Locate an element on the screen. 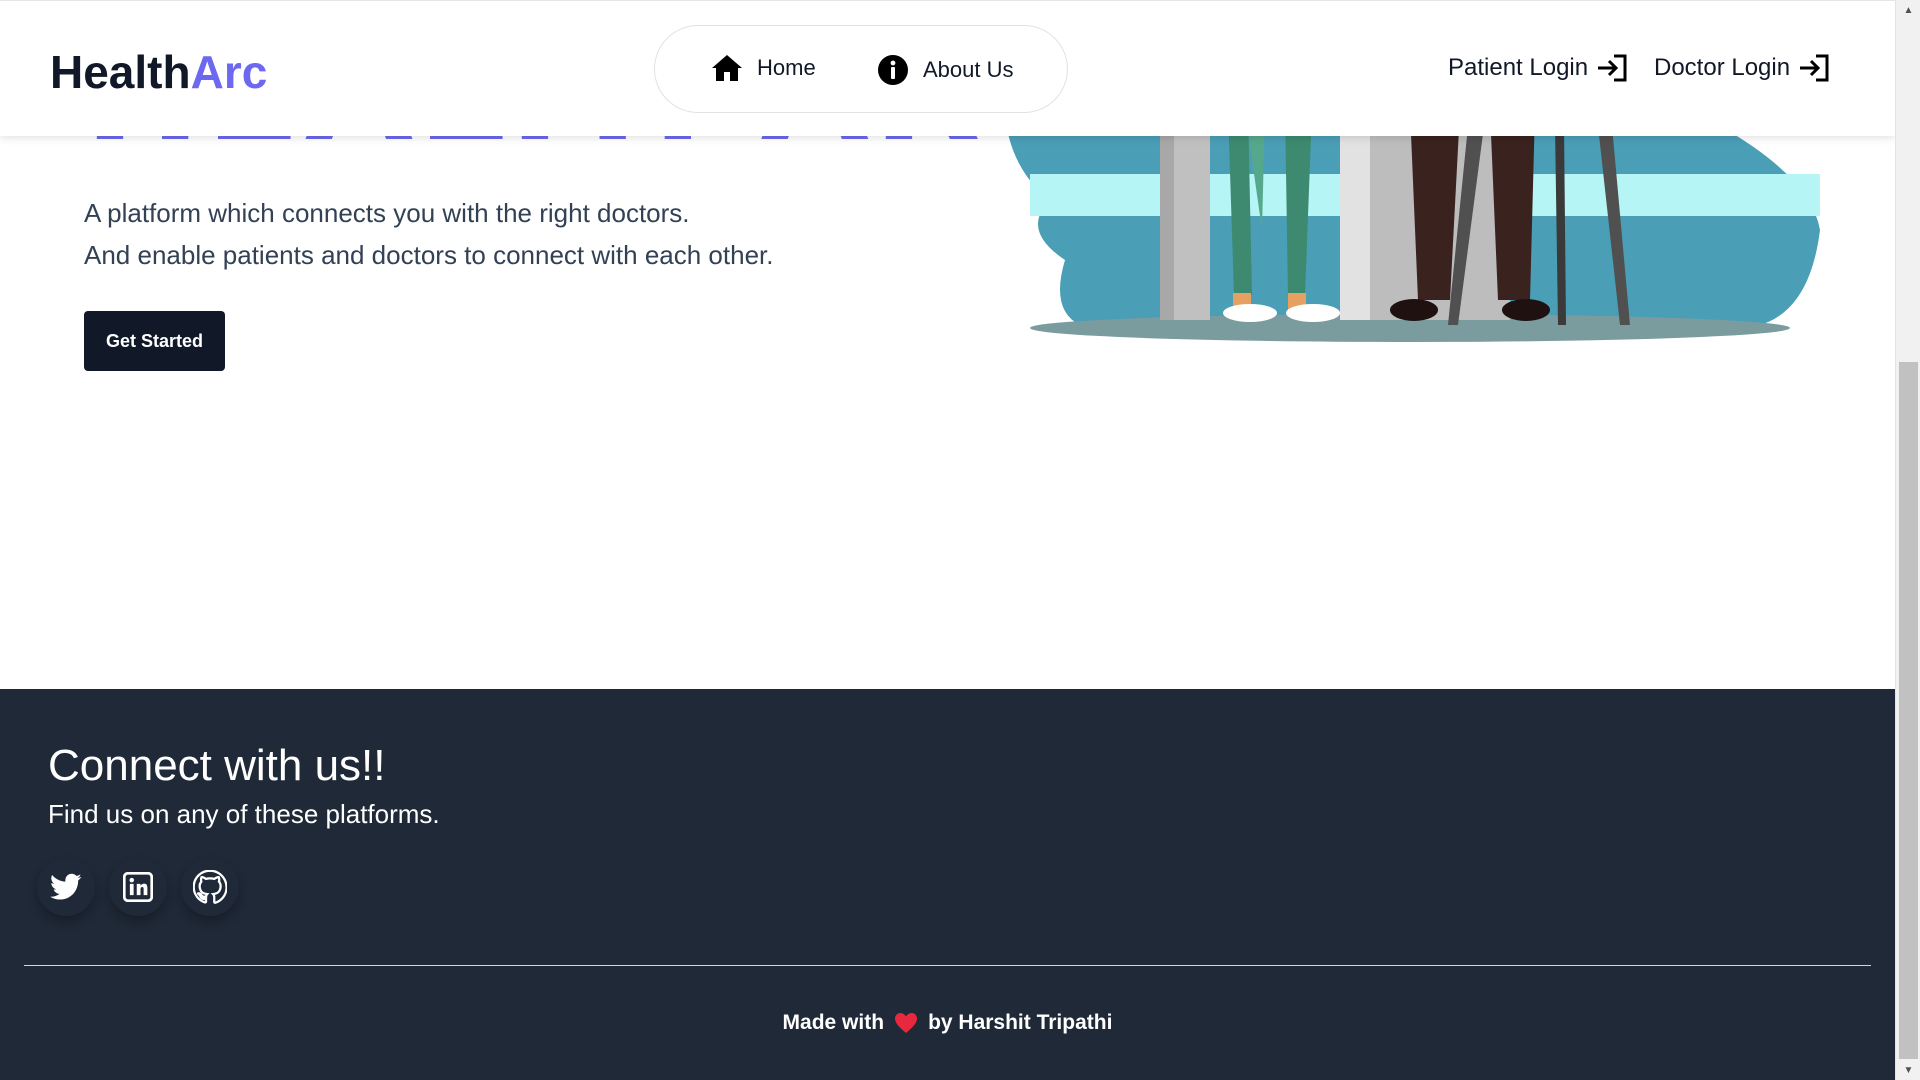 This screenshot has height=1080, width=1920. scroll-down-arrow-icon: ▼ is located at coordinates (1908, 1070).